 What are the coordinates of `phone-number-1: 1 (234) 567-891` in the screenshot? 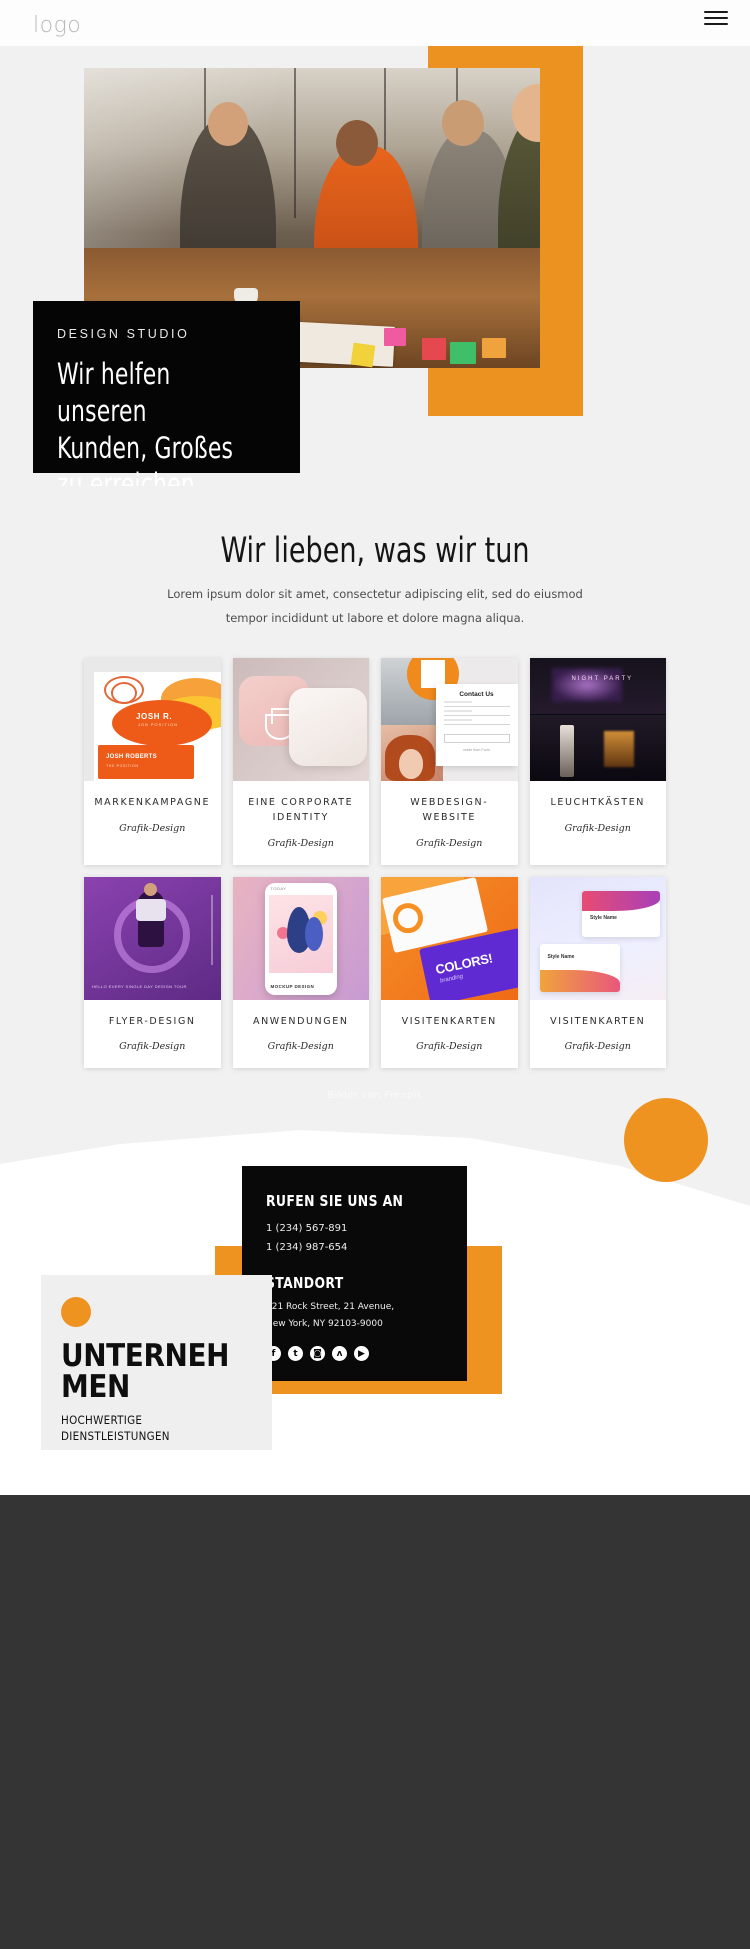 It's located at (354, 1228).